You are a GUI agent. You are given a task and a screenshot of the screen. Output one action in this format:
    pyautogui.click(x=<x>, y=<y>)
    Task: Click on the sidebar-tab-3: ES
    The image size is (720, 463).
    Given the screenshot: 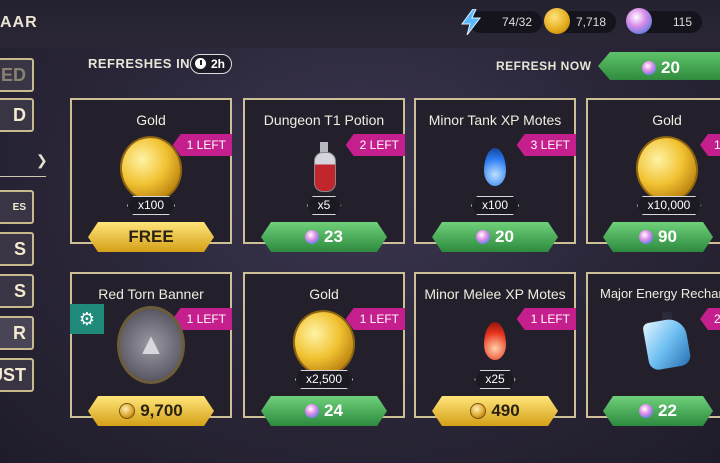 What is the action you would take?
    pyautogui.click(x=17, y=207)
    